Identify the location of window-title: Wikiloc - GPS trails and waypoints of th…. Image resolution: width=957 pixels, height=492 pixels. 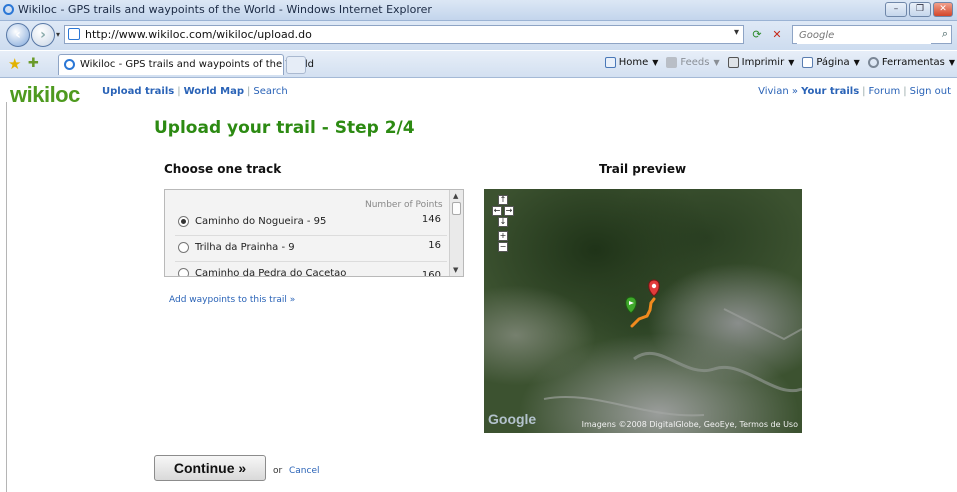
(225, 9).